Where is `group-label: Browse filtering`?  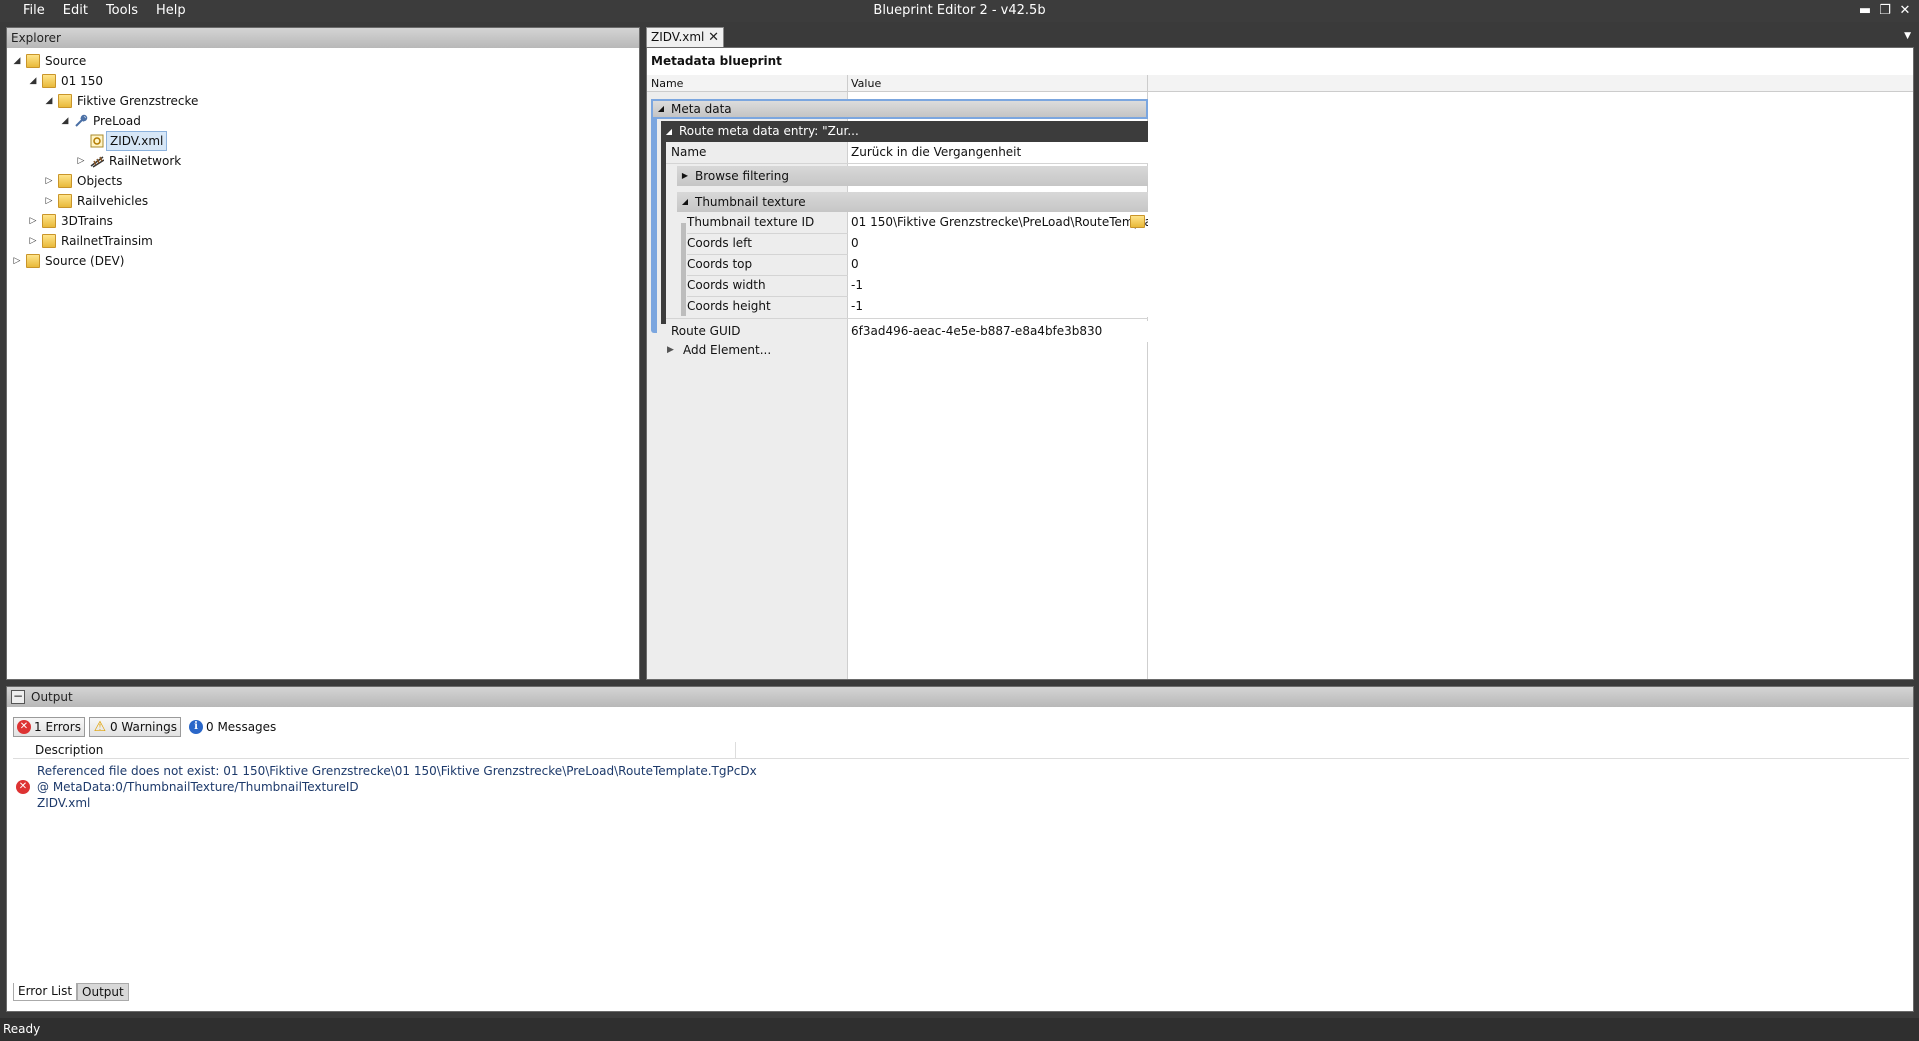 group-label: Browse filtering is located at coordinates (742, 176).